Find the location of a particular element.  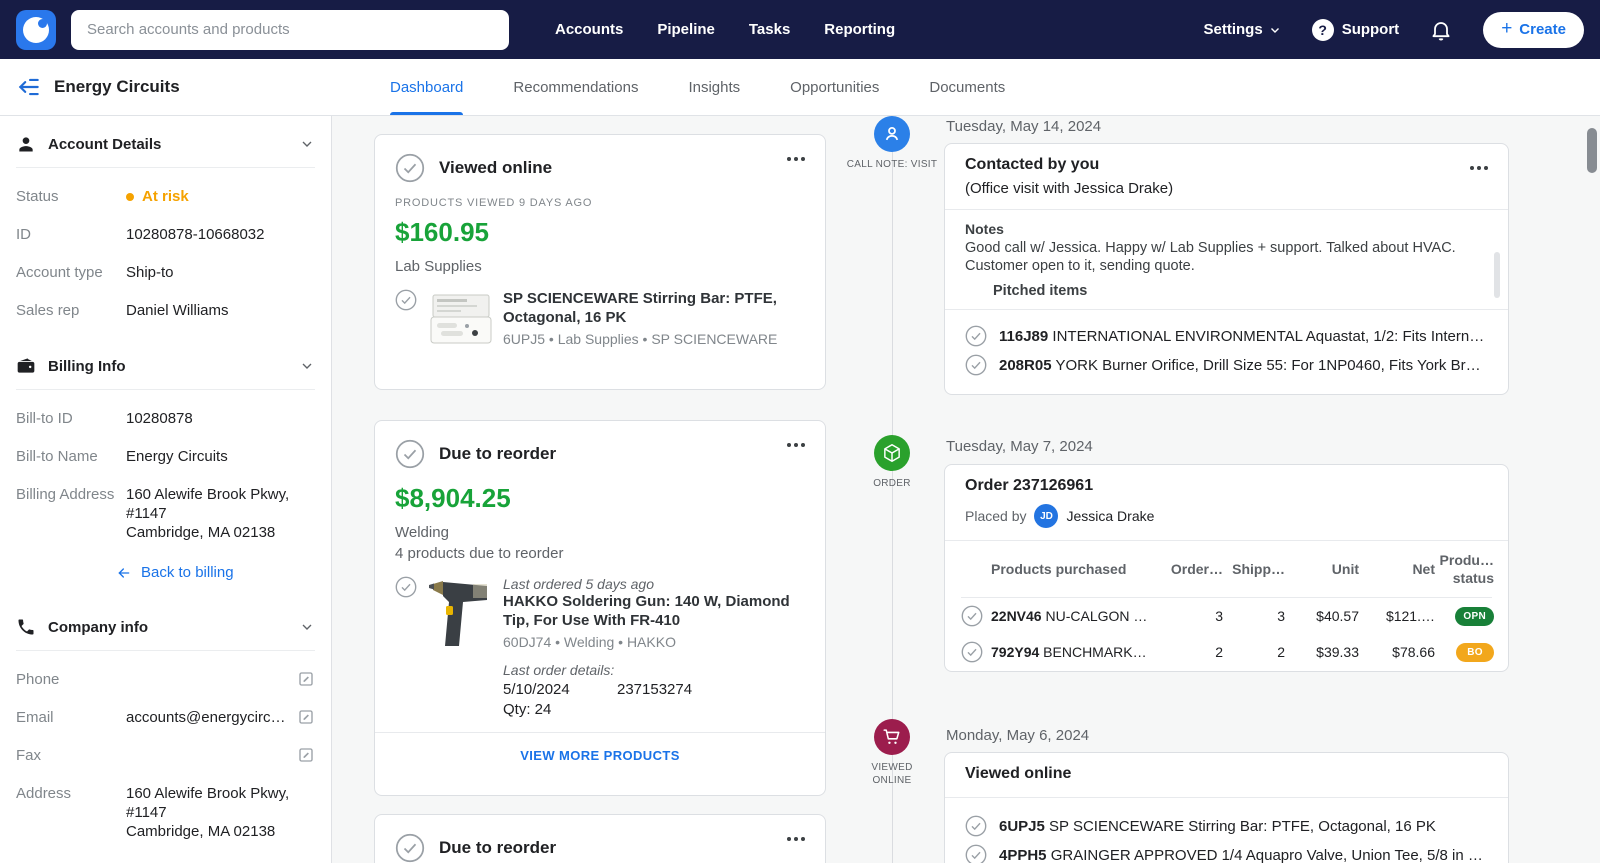

status-badge: At risk is located at coordinates (220, 196).